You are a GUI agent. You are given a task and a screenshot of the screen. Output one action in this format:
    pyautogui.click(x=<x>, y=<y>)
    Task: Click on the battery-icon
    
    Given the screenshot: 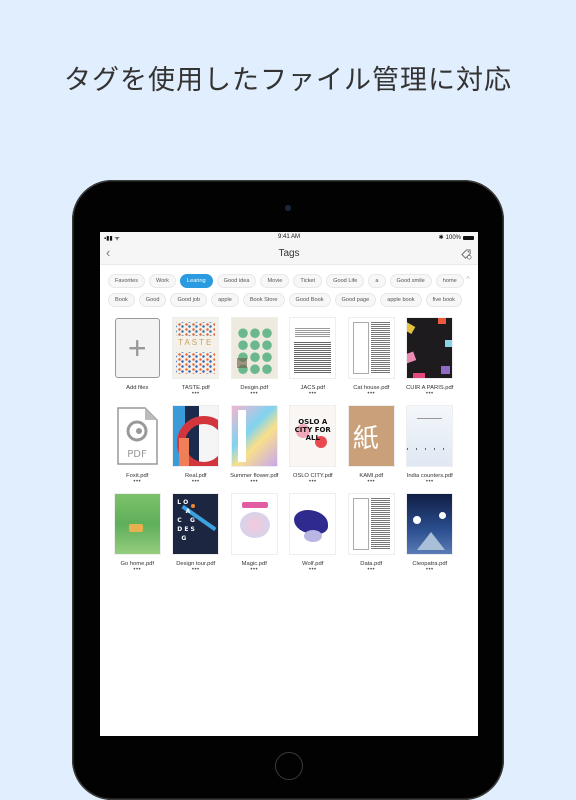 What is the action you would take?
    pyautogui.click(x=468, y=237)
    